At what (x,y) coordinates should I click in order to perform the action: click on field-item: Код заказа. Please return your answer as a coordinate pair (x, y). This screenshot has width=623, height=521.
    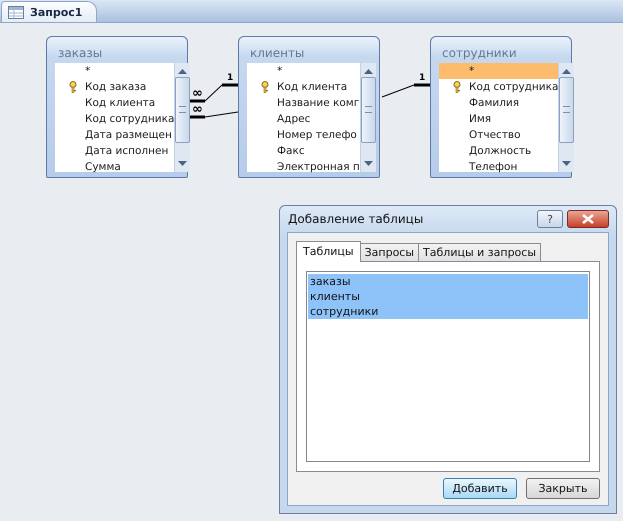
    Looking at the image, I should click on (114, 87).